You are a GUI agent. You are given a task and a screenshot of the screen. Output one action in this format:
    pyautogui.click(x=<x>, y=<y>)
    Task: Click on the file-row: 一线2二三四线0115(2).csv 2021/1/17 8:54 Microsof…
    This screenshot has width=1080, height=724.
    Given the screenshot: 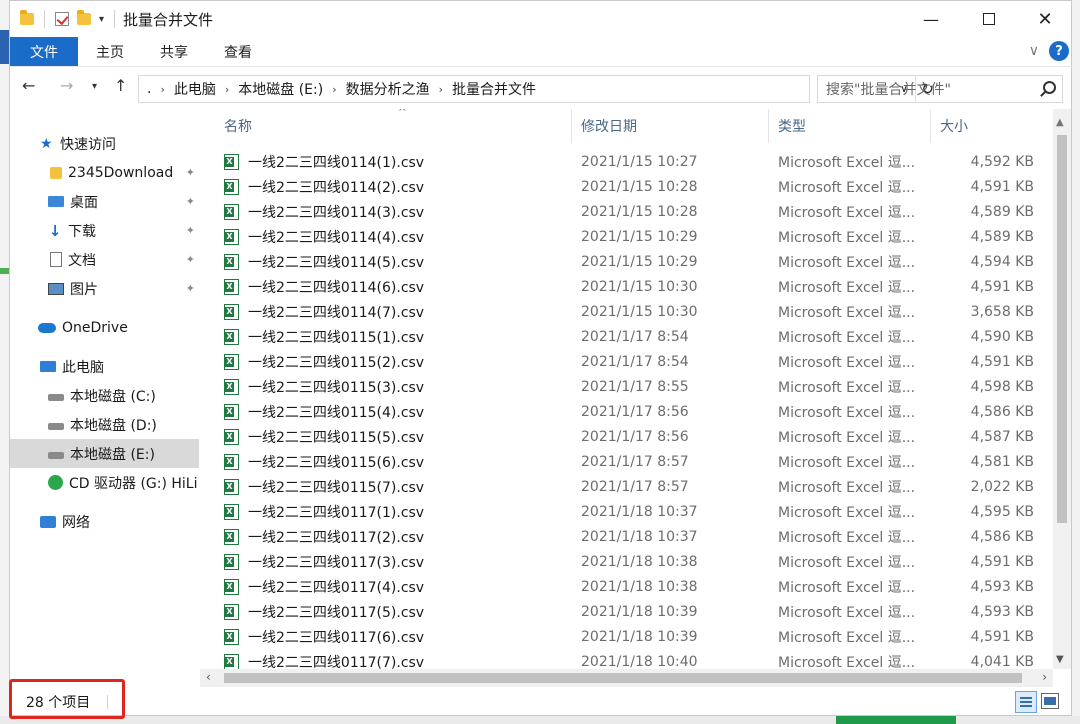 What is the action you would take?
    pyautogui.click(x=626, y=361)
    